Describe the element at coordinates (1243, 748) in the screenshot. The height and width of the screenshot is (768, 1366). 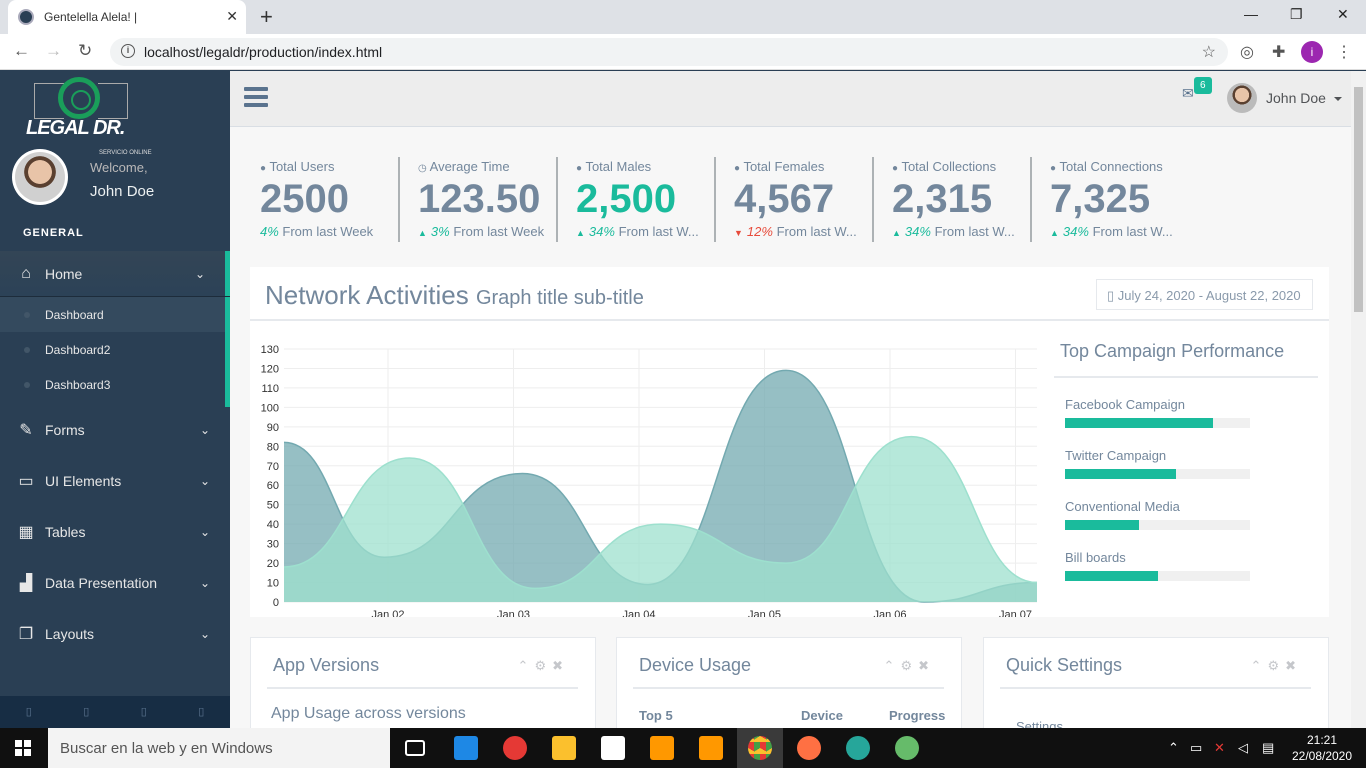
I see `volume-icon: ◁` at that location.